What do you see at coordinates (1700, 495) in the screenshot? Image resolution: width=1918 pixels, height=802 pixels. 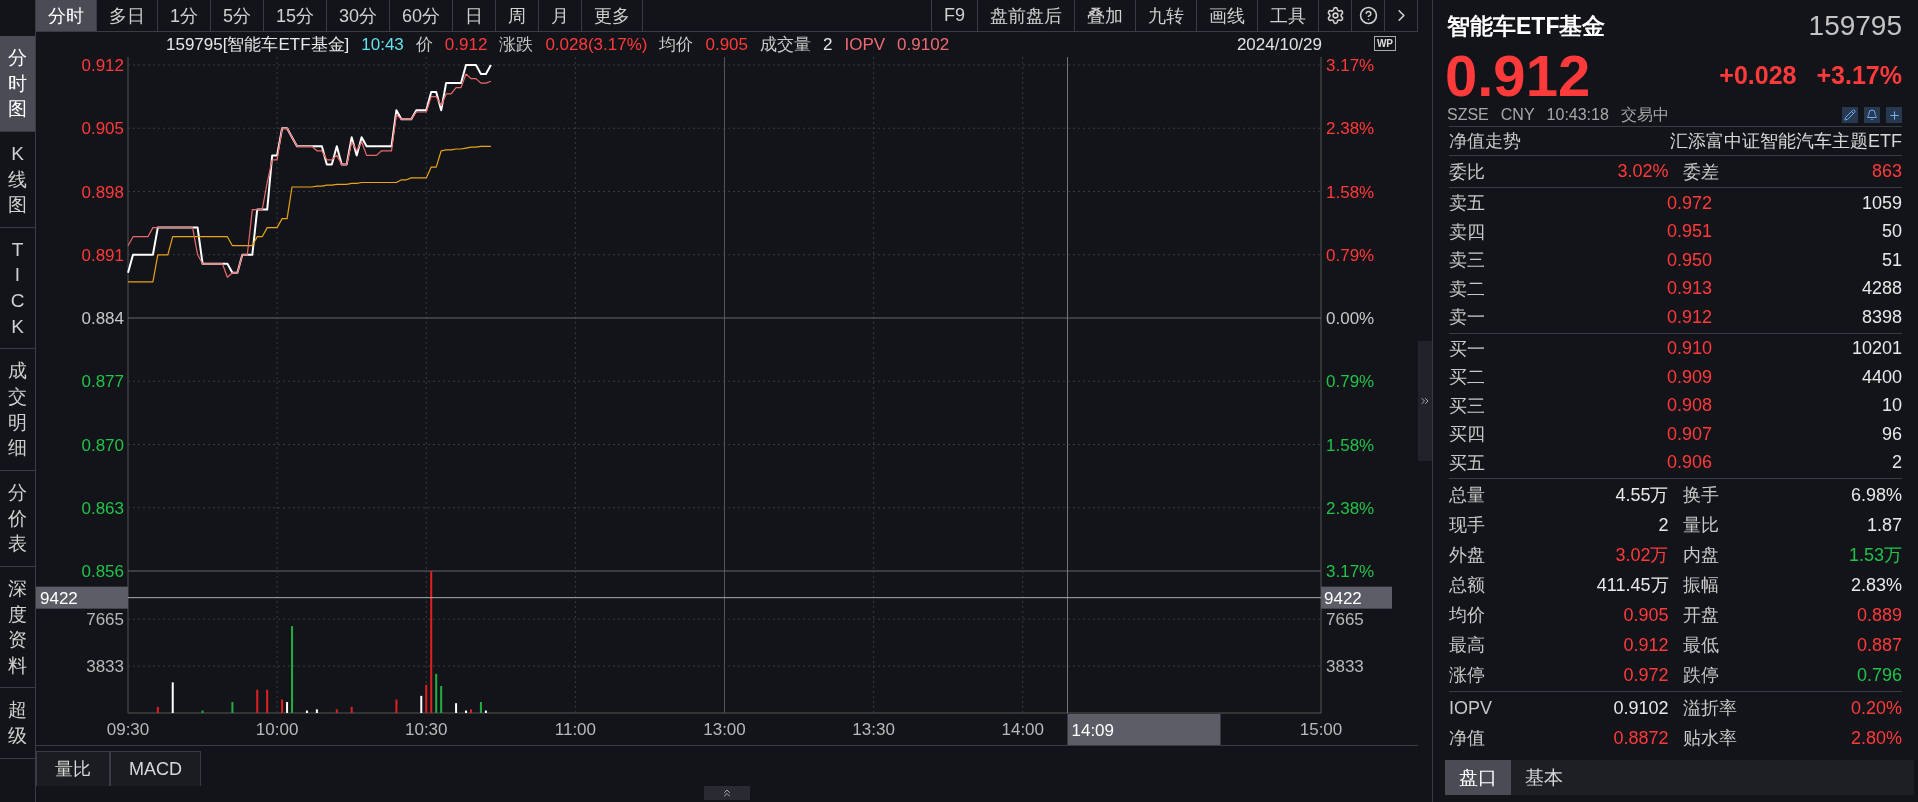 I see `field-label: 换手` at bounding box center [1700, 495].